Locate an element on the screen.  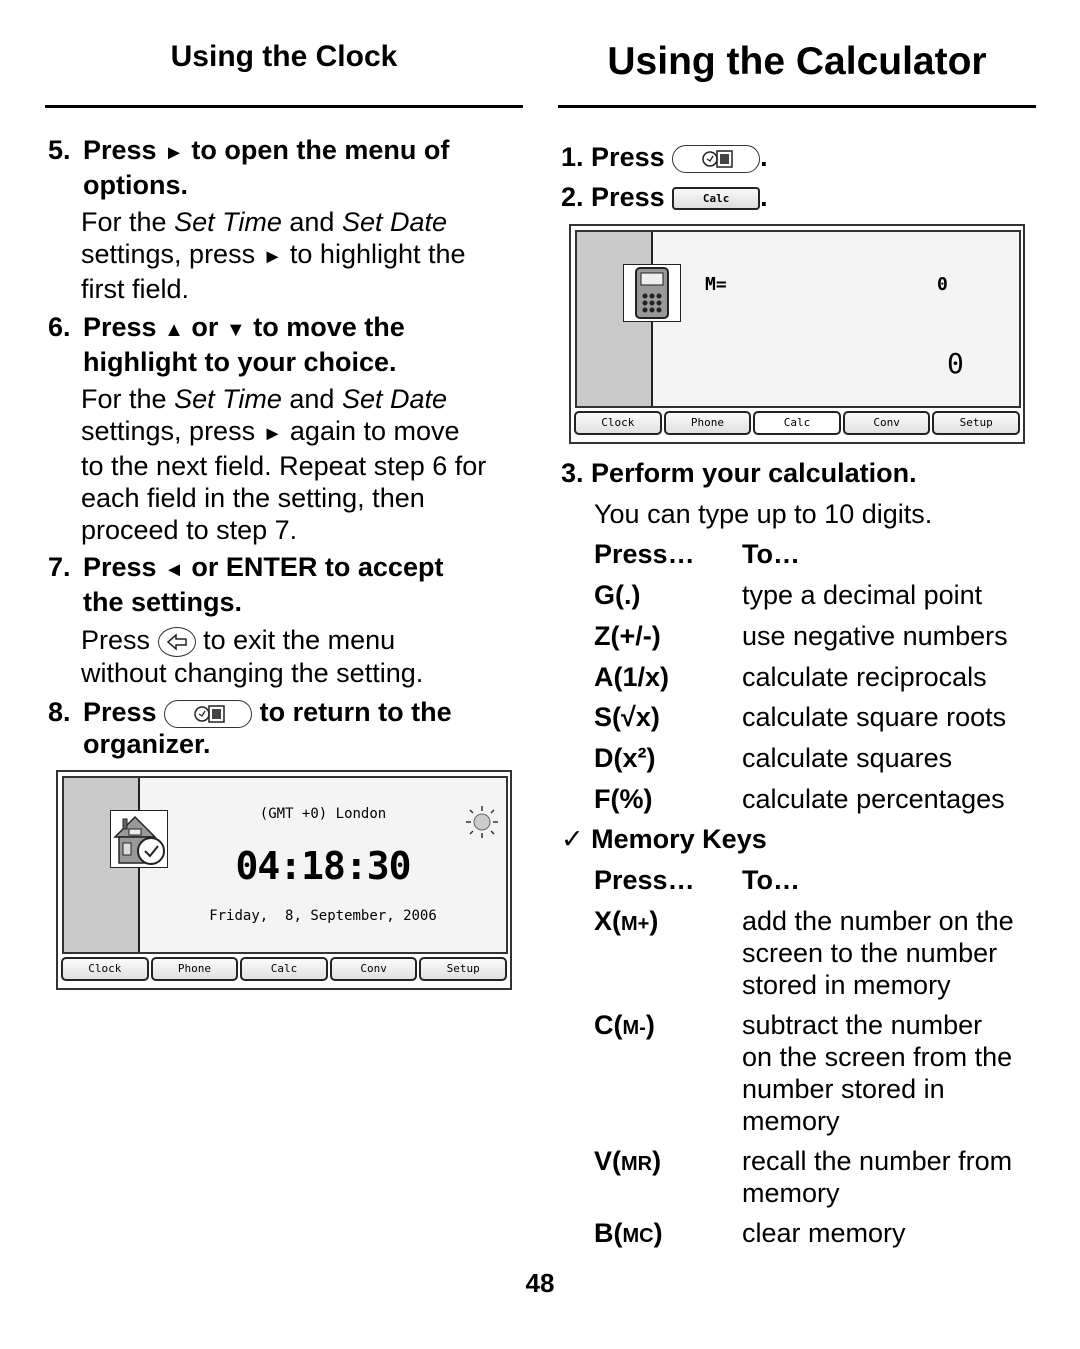
step-text: options. is located at coordinates (135, 185).